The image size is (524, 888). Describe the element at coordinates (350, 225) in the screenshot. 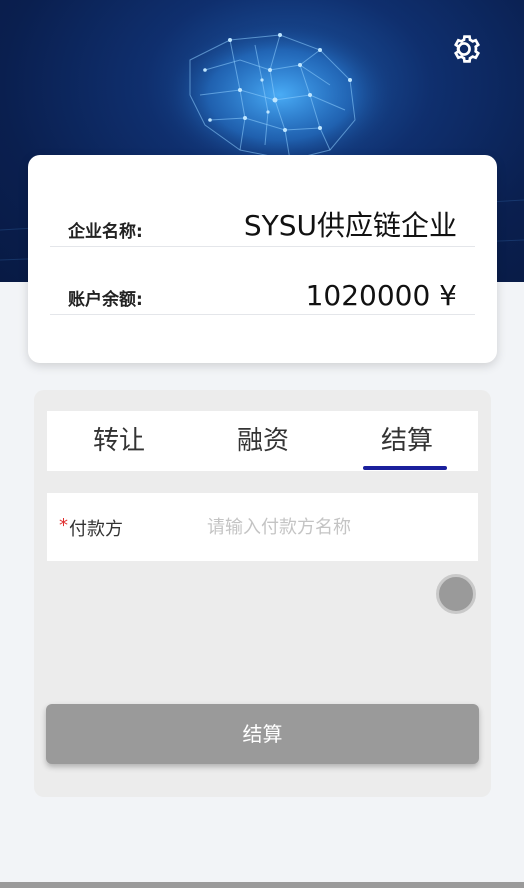

I see `company-name: SYSU供应链企业` at that location.